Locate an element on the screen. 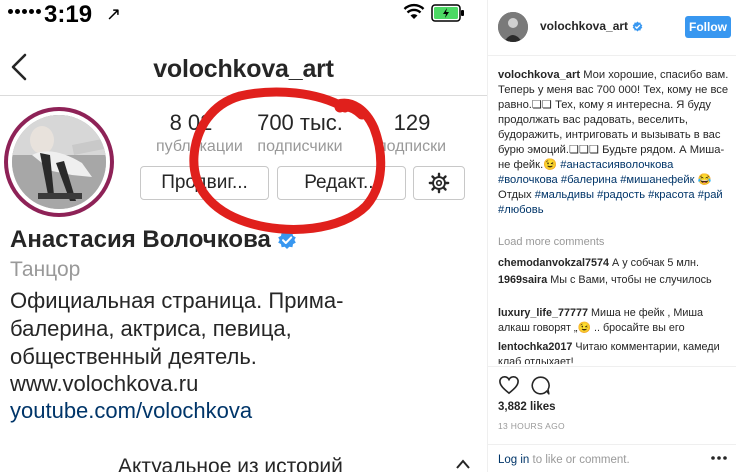 The image size is (736, 472). stat-posts: 8 02 публикации is located at coordinates (199, 133).